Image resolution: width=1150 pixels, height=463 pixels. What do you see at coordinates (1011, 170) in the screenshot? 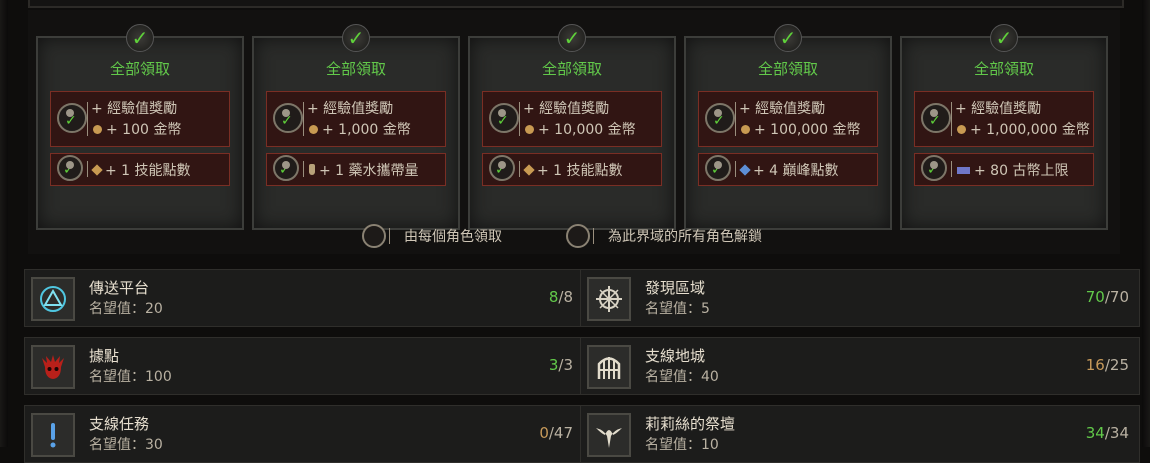
I see `obol-cap-reward: + 80 古幣上限` at bounding box center [1011, 170].